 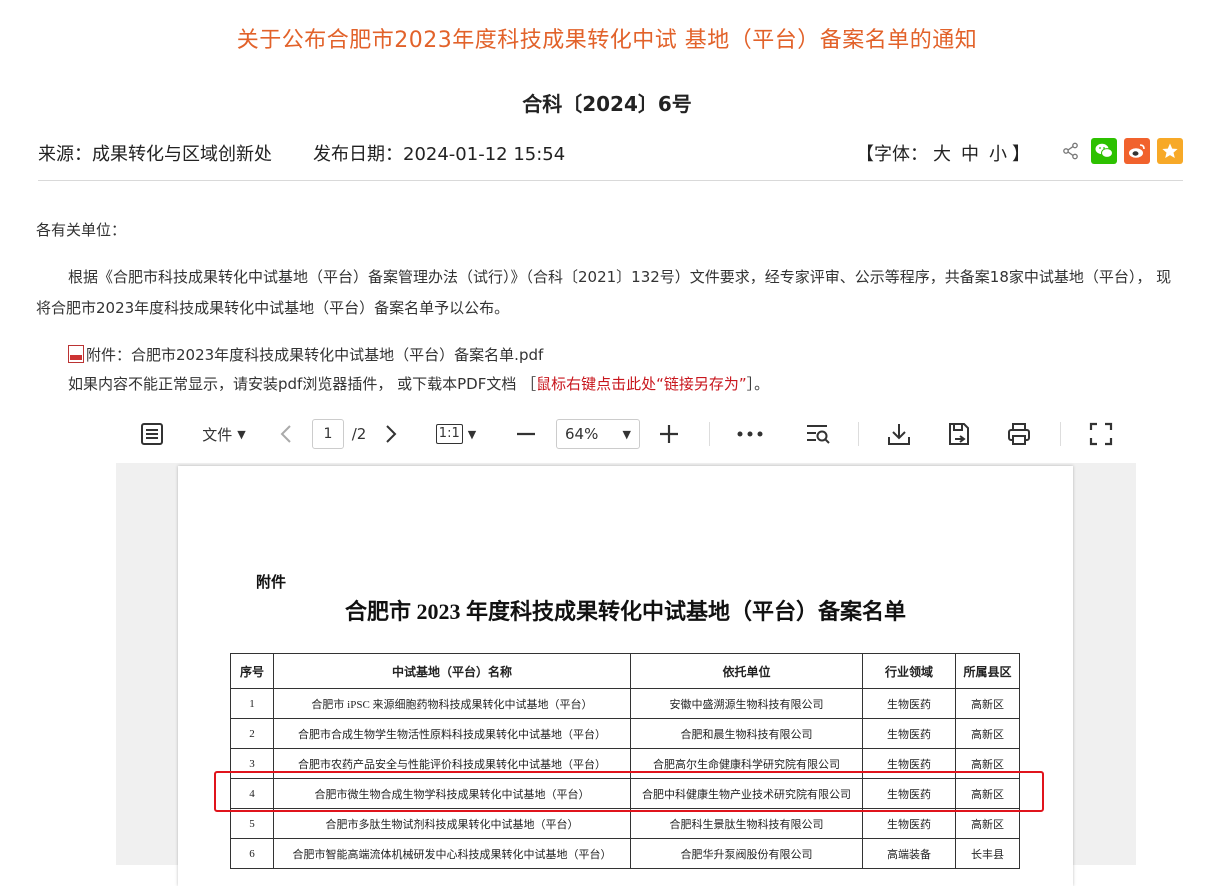 What do you see at coordinates (81, 230) in the screenshot?
I see `greeting-text: 各有关单位：` at bounding box center [81, 230].